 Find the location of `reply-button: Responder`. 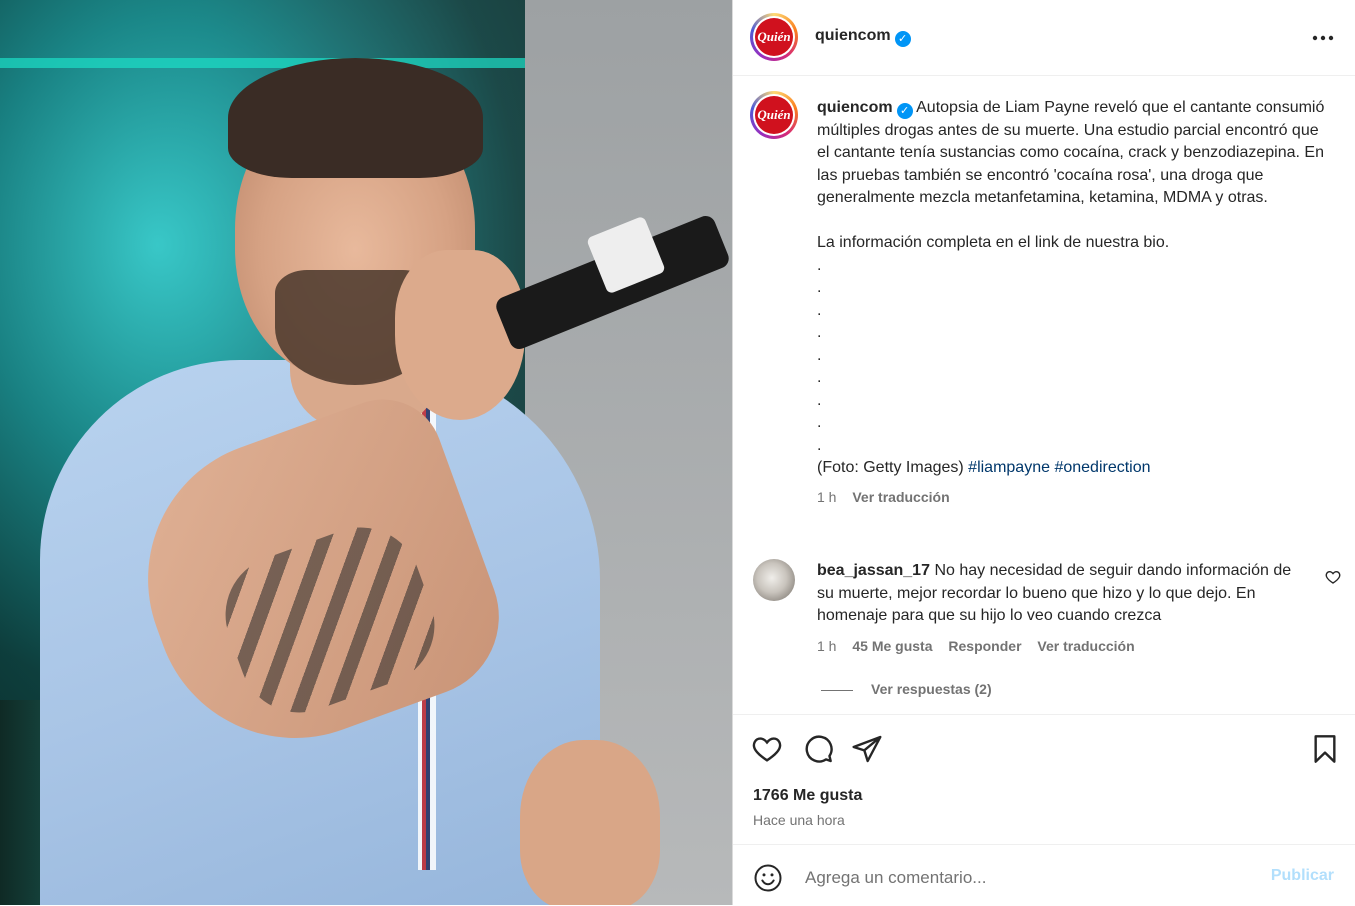

reply-button: Responder is located at coordinates (984, 646).